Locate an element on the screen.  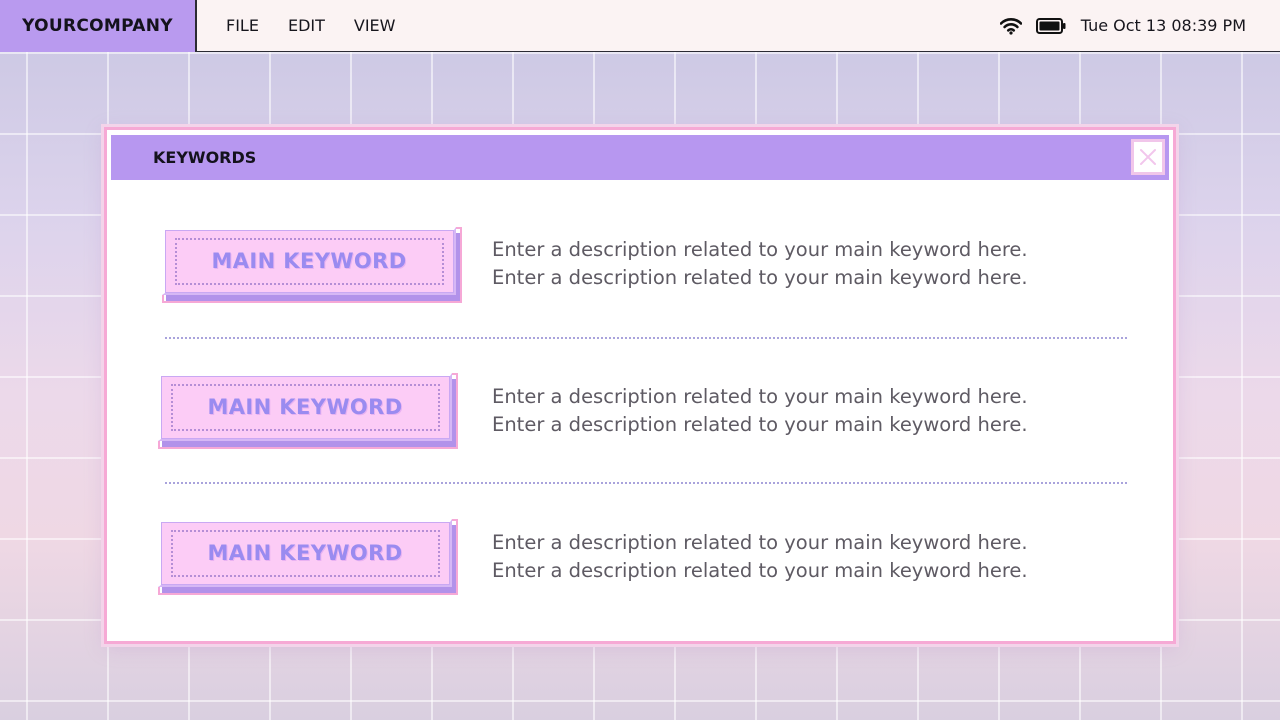
battery-icon is located at coordinates (1050, 25).